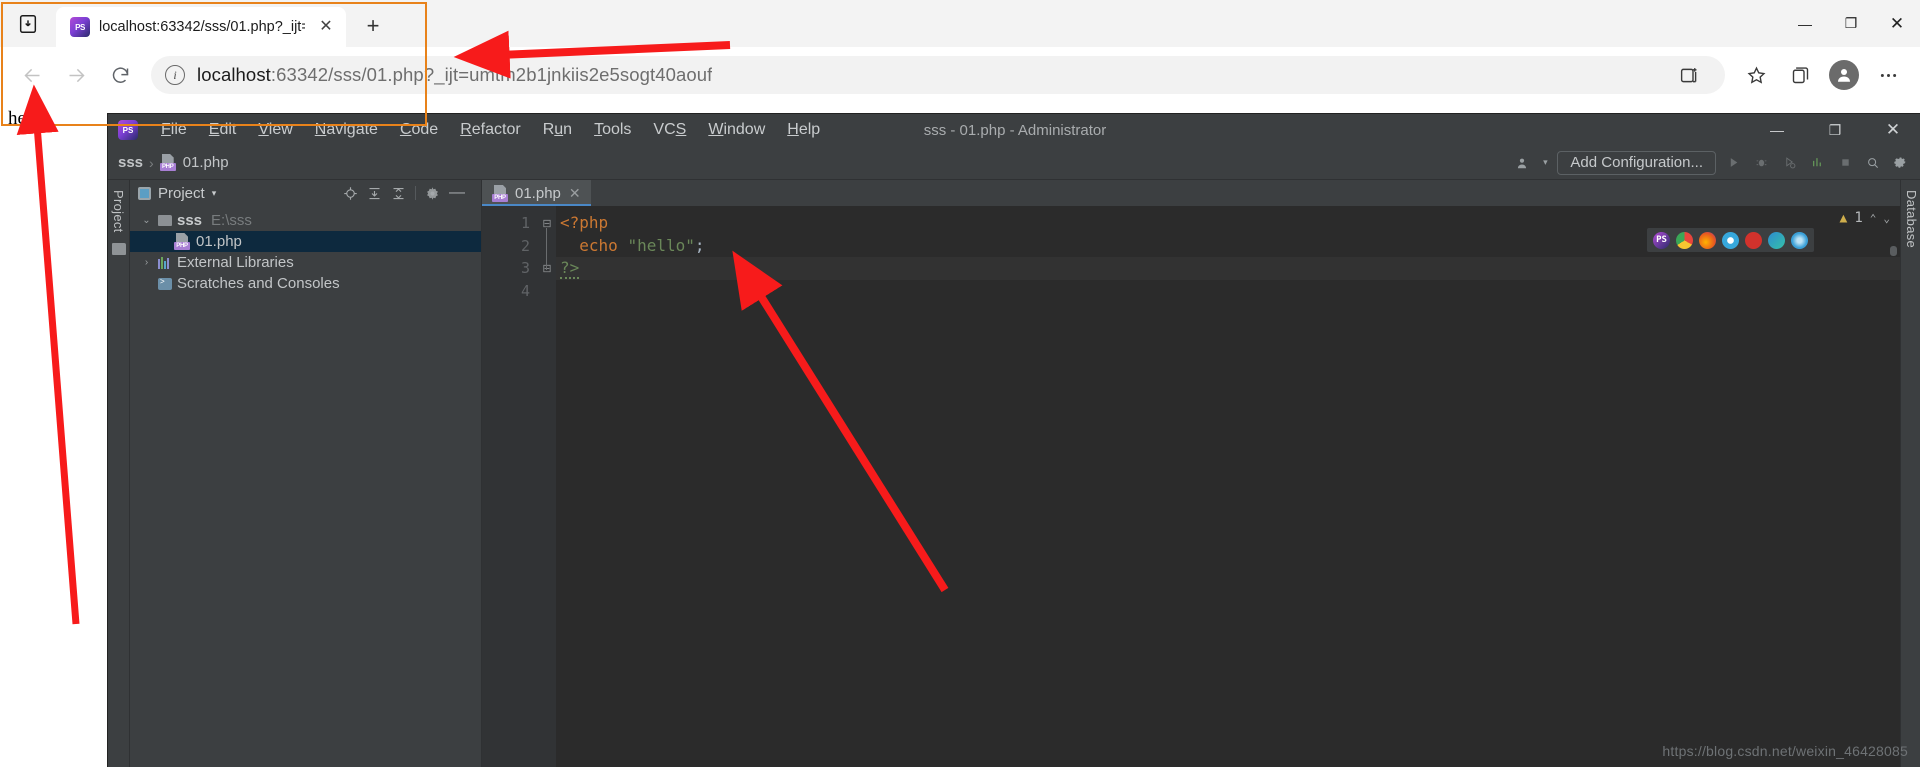  What do you see at coordinates (598, 245) in the screenshot?
I see `token: echo` at bounding box center [598, 245].